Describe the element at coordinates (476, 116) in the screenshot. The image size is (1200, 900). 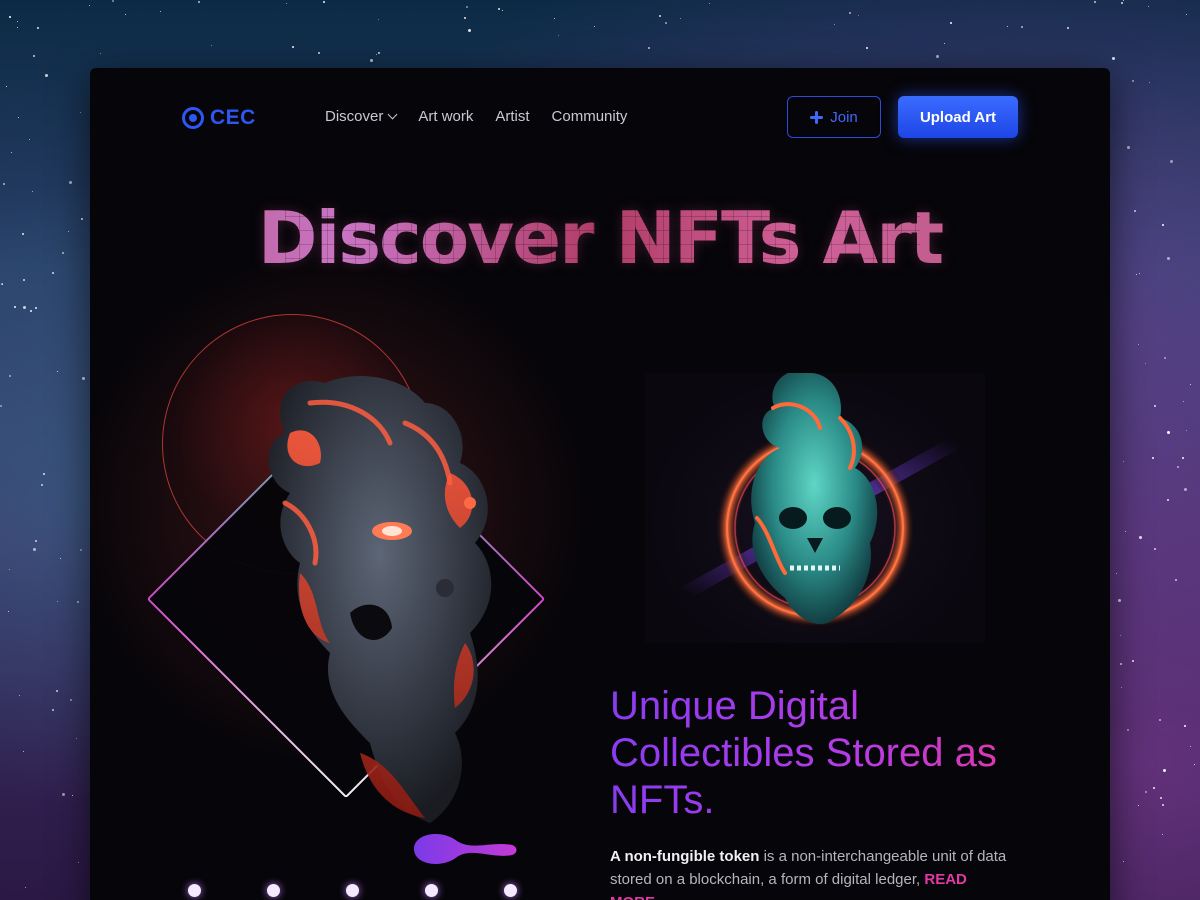
I see `main-nav: Discover Art work Artist Community` at that location.